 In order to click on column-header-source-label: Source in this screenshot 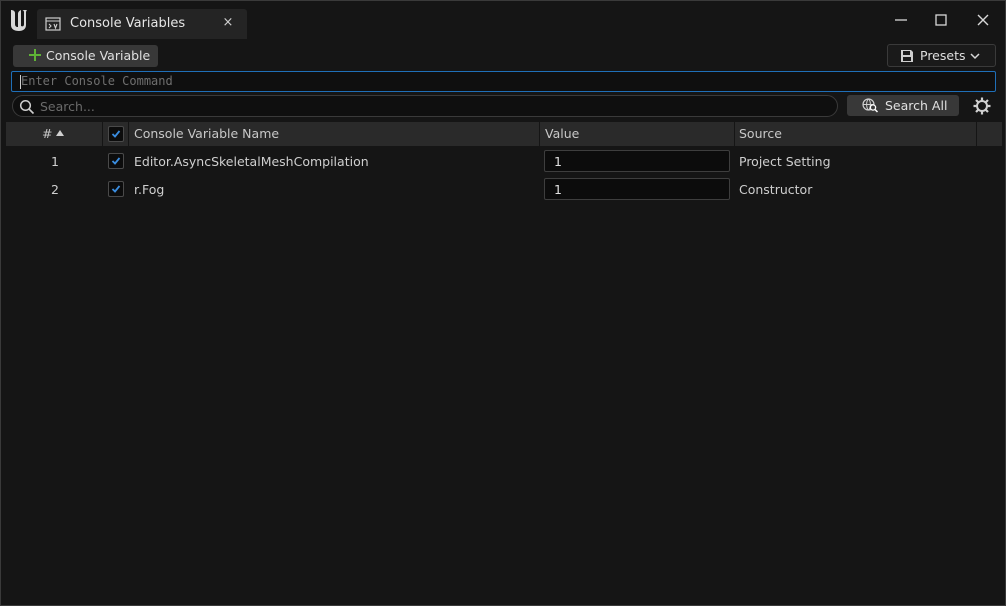, I will do `click(760, 133)`.